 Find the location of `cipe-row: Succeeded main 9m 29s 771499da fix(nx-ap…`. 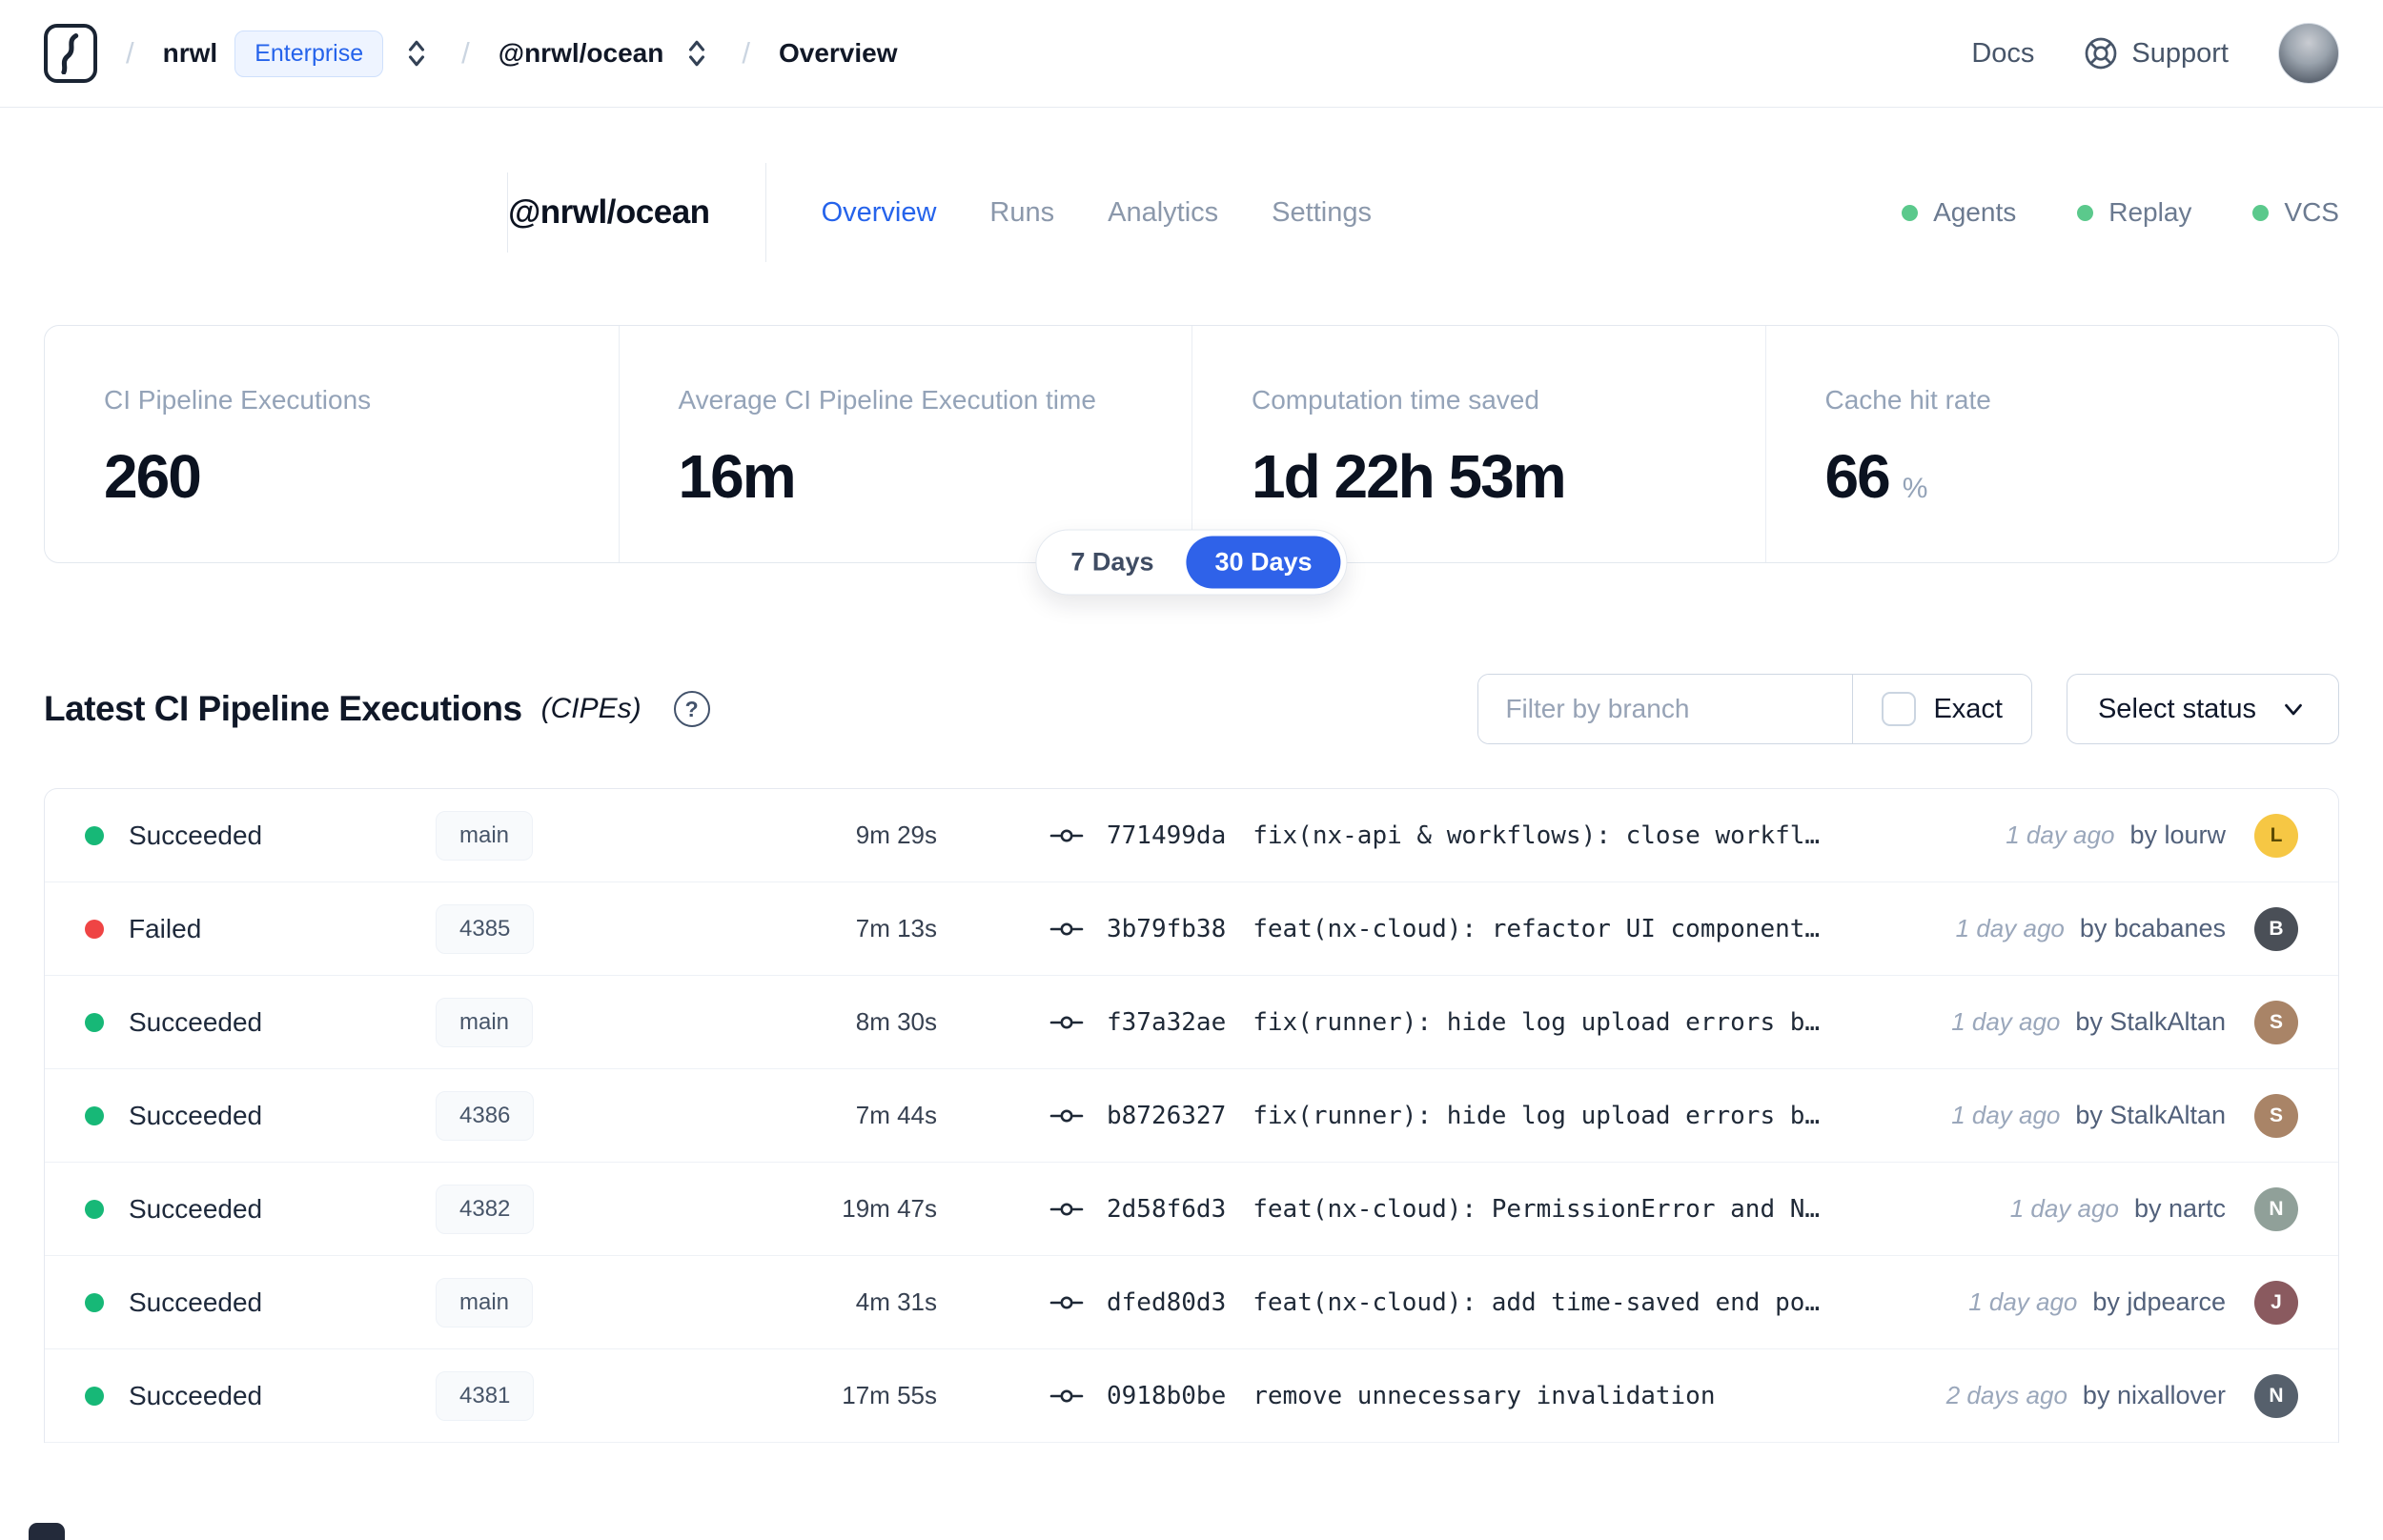

cipe-row: Succeeded main 9m 29s 771499da fix(nx-ap… is located at coordinates (1191, 835).